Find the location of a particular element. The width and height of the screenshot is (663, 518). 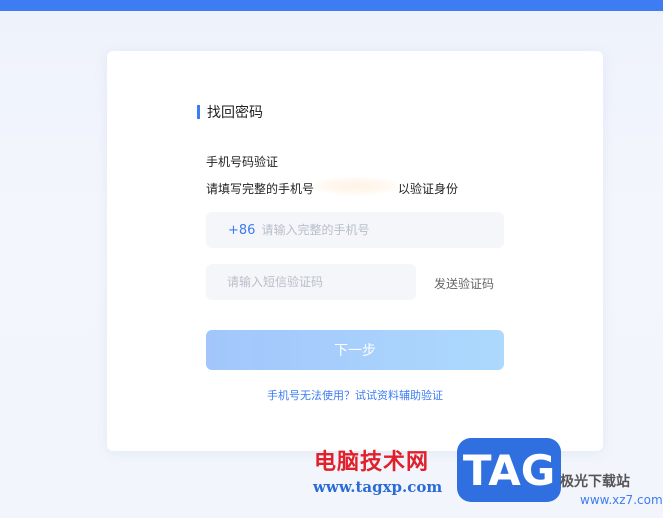

verify-hint-prefix: 请填写完整的手机号 is located at coordinates (260, 189).